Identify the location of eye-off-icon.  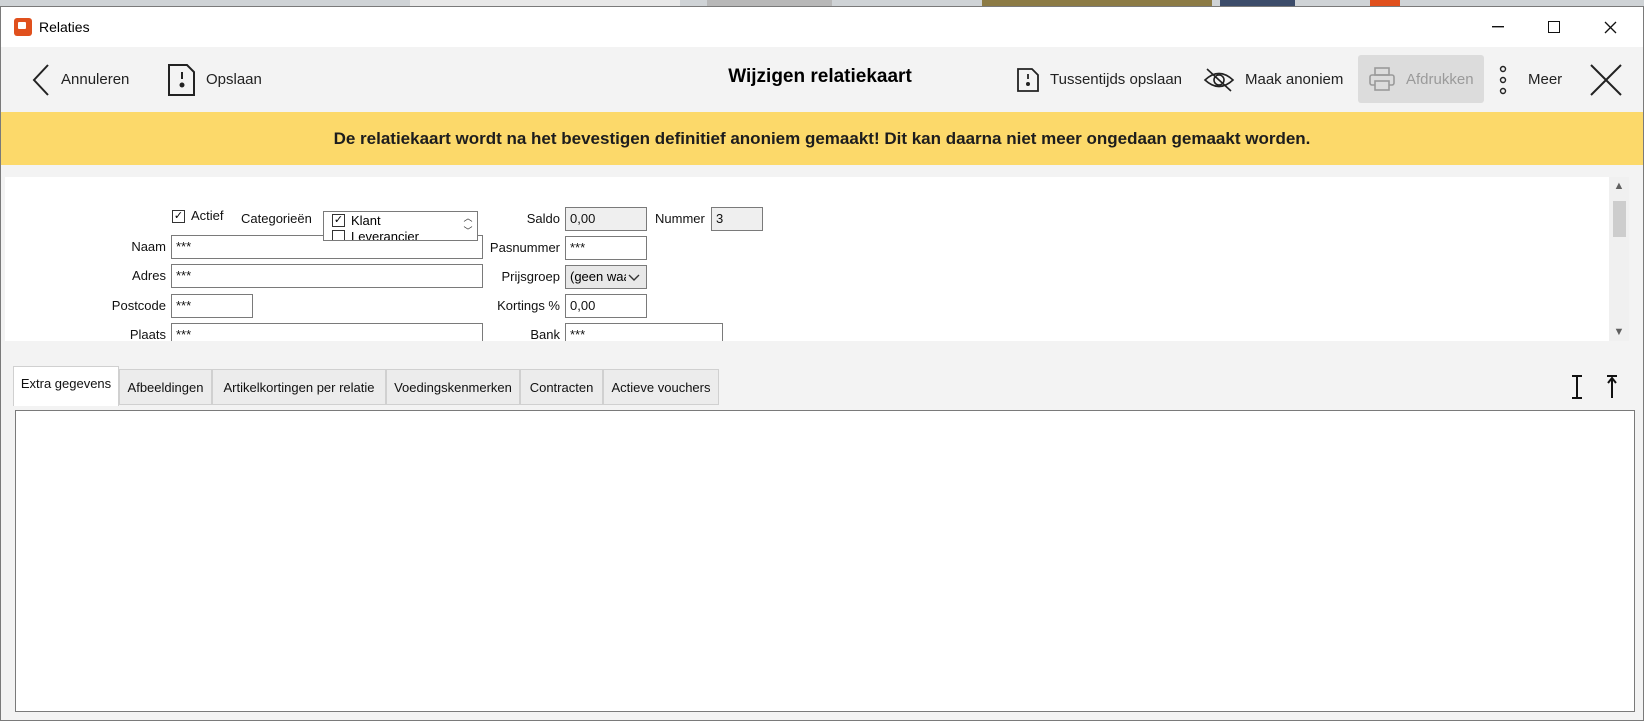
(1219, 79).